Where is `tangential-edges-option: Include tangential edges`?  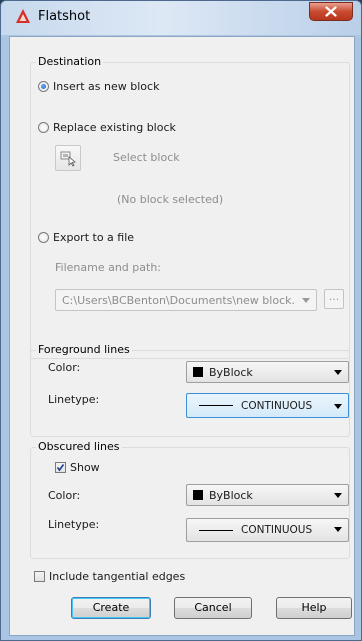
tangential-edges-option: Include tangential edges is located at coordinates (109, 576).